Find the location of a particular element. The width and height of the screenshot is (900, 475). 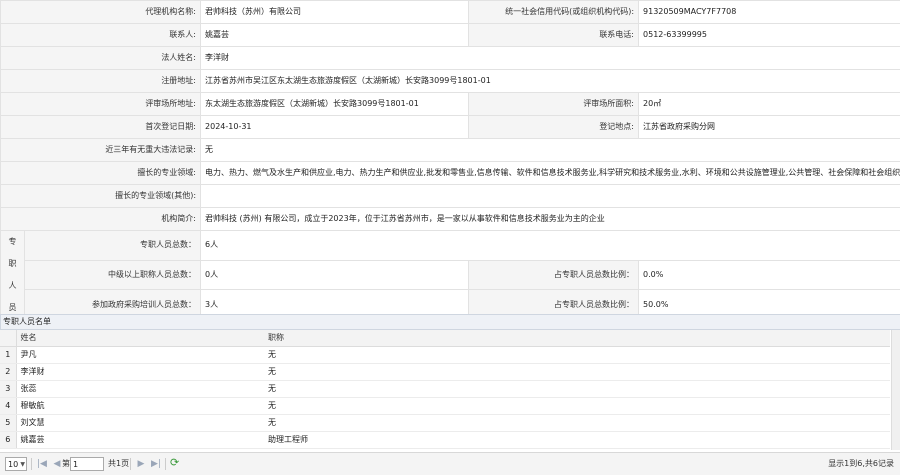

staff-mid-value: 0人 is located at coordinates (335, 275).